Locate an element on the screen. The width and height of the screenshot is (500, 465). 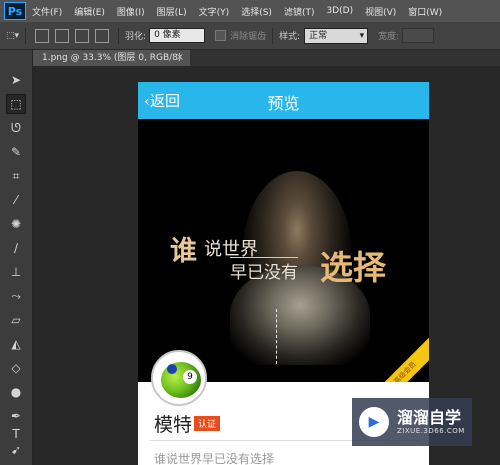
document-tab: 1.png @ 33.3% (图层 0, RGB/8) × is located at coordinates (111, 58).